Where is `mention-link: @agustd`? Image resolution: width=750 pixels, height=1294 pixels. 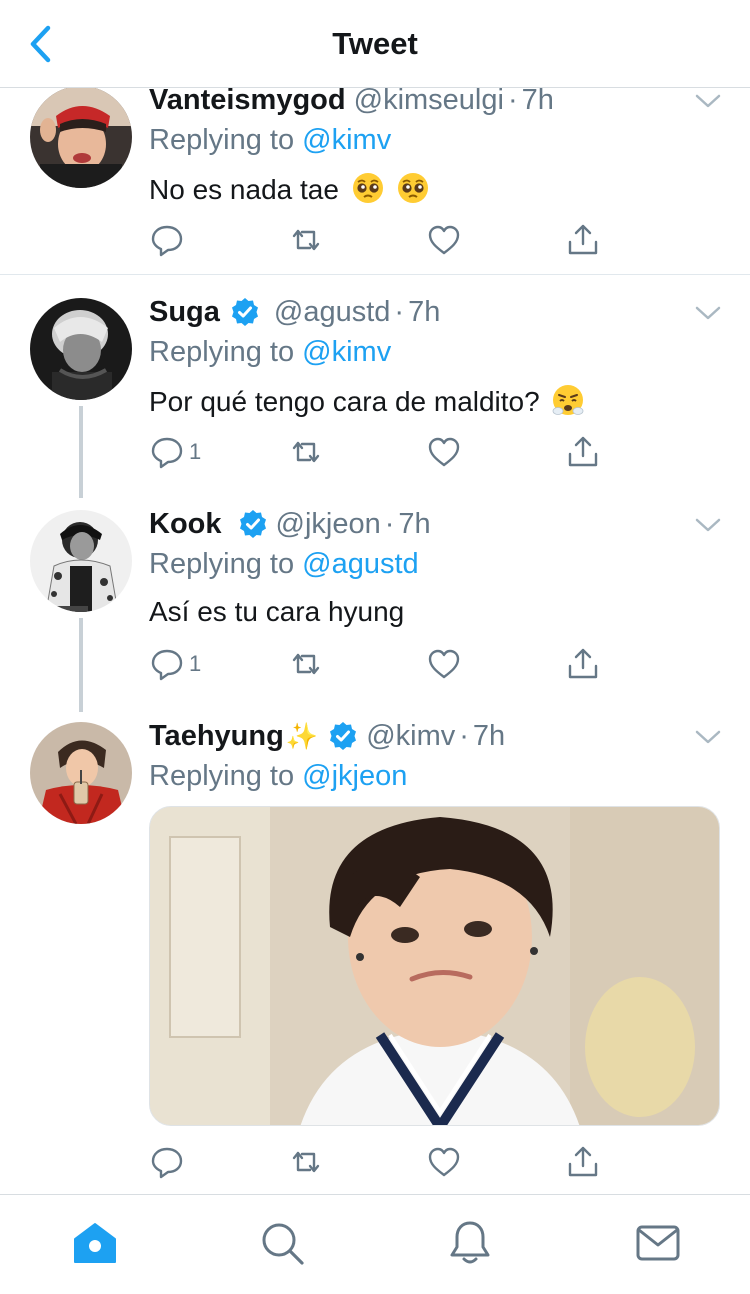
mention-link: @agustd is located at coordinates (360, 564).